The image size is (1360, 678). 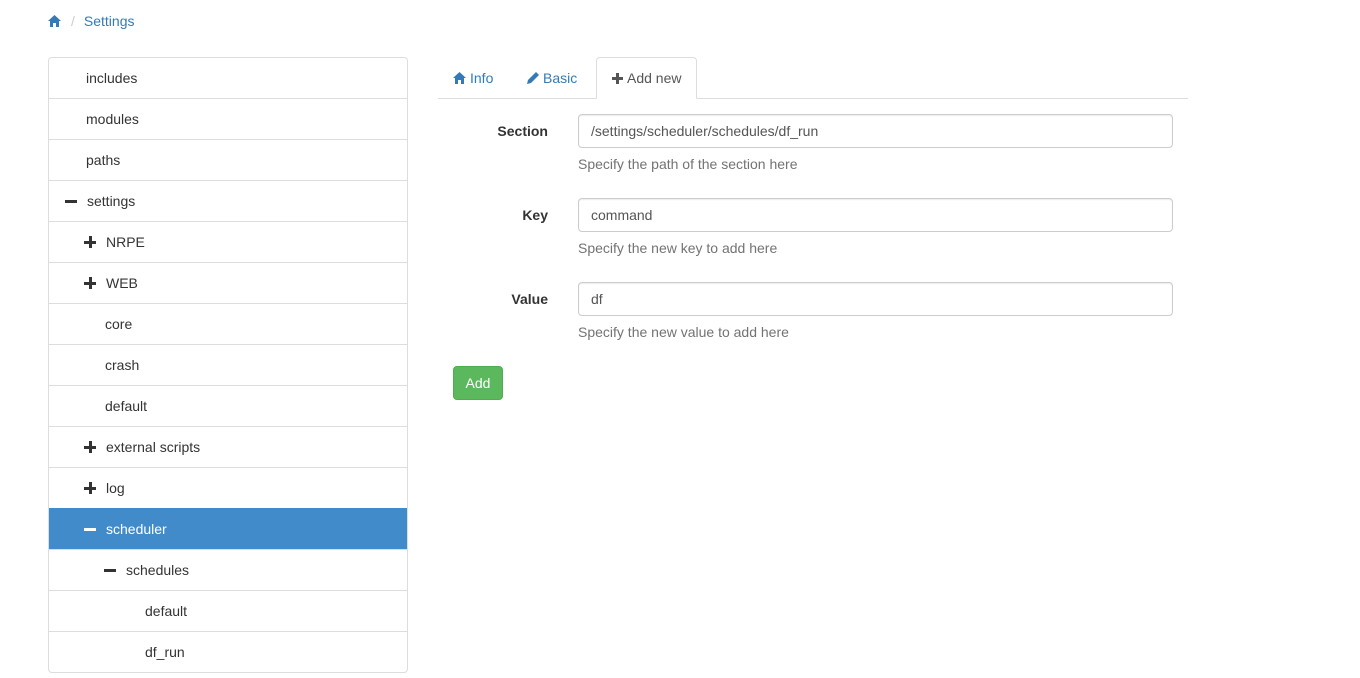 I want to click on tree-item-label: crash, so click(x=122, y=365).